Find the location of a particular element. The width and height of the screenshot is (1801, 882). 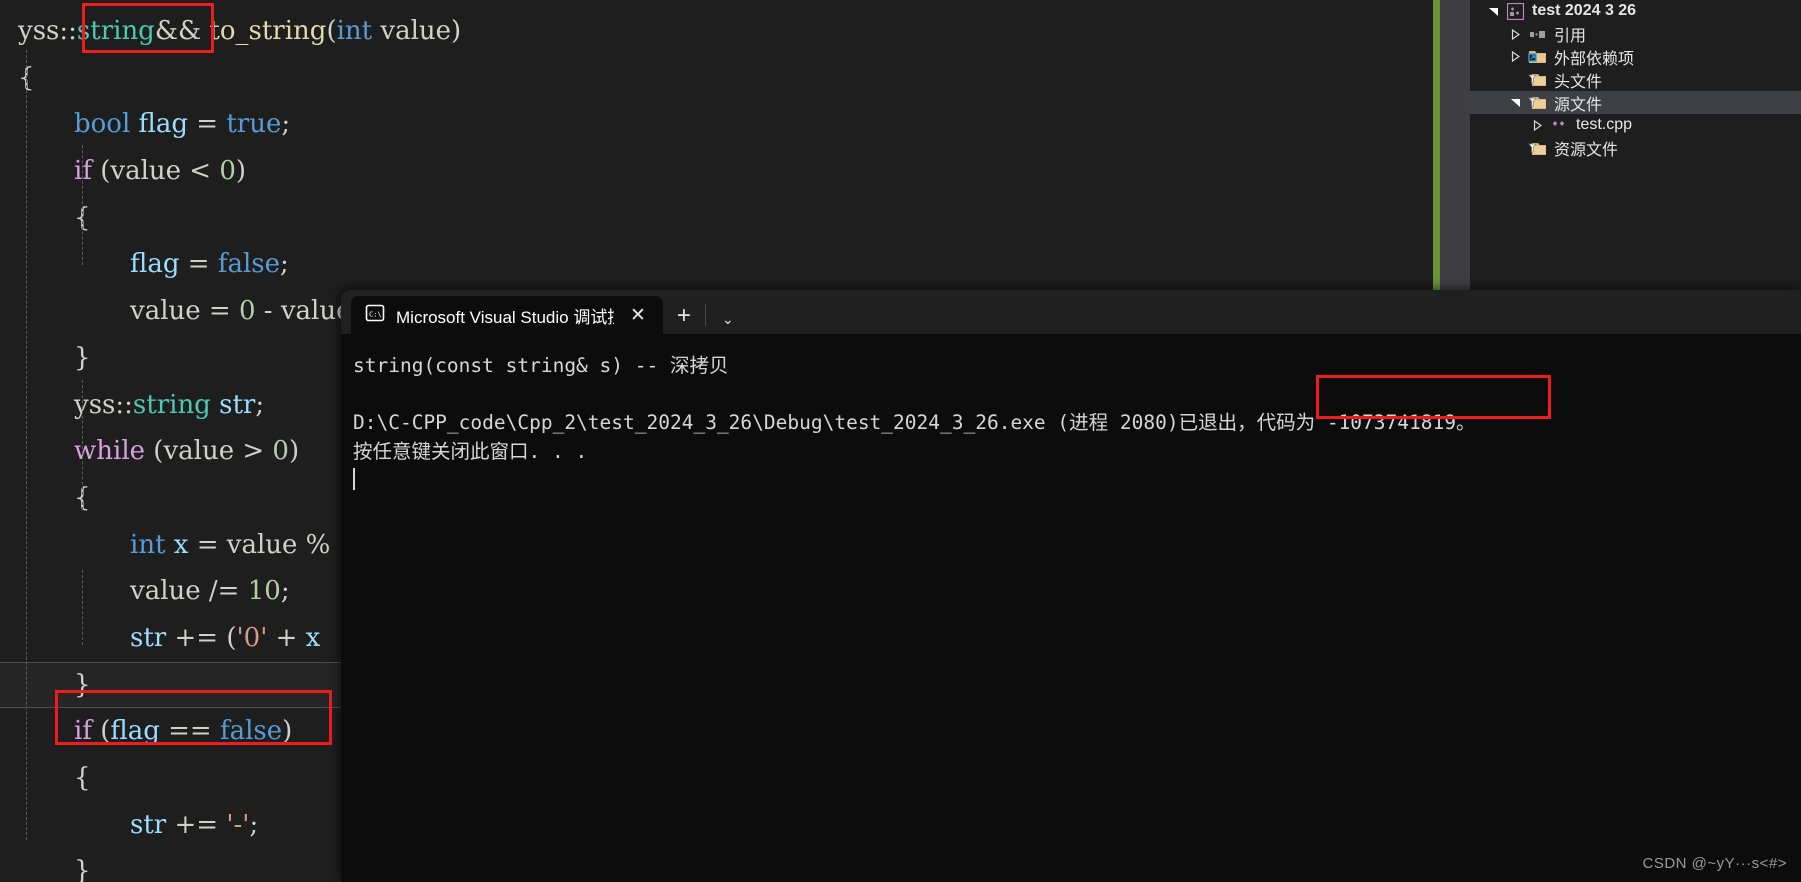

code-token: ( is located at coordinates (154, 451).